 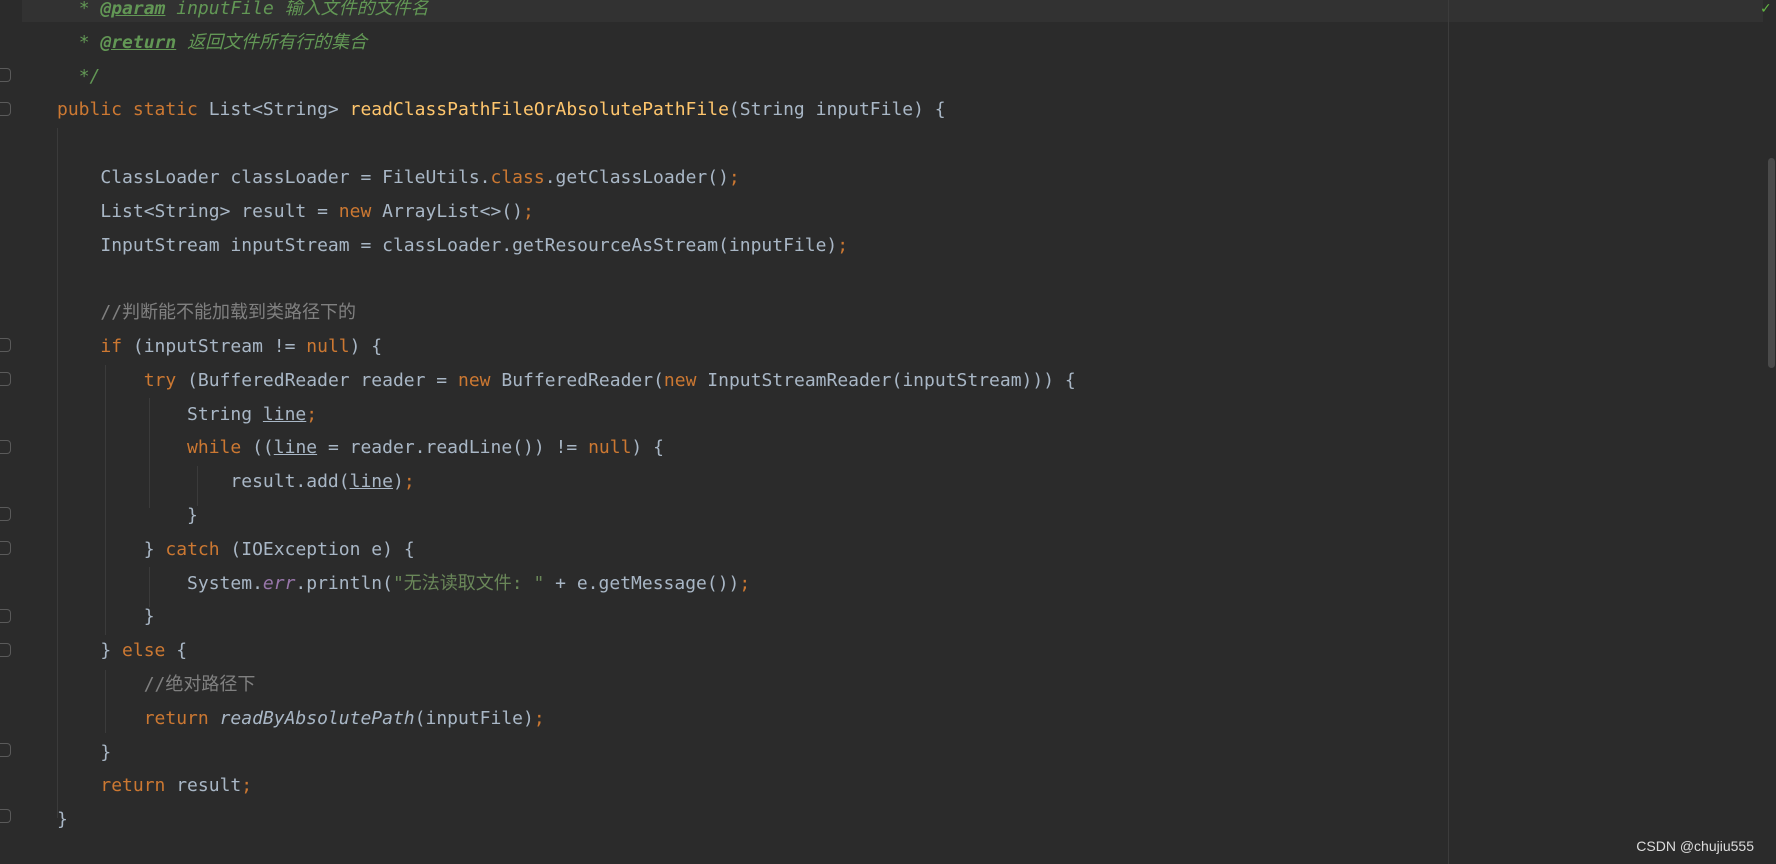 What do you see at coordinates (199, 684) in the screenshot?
I see `code-token: //绝对路径下` at bounding box center [199, 684].